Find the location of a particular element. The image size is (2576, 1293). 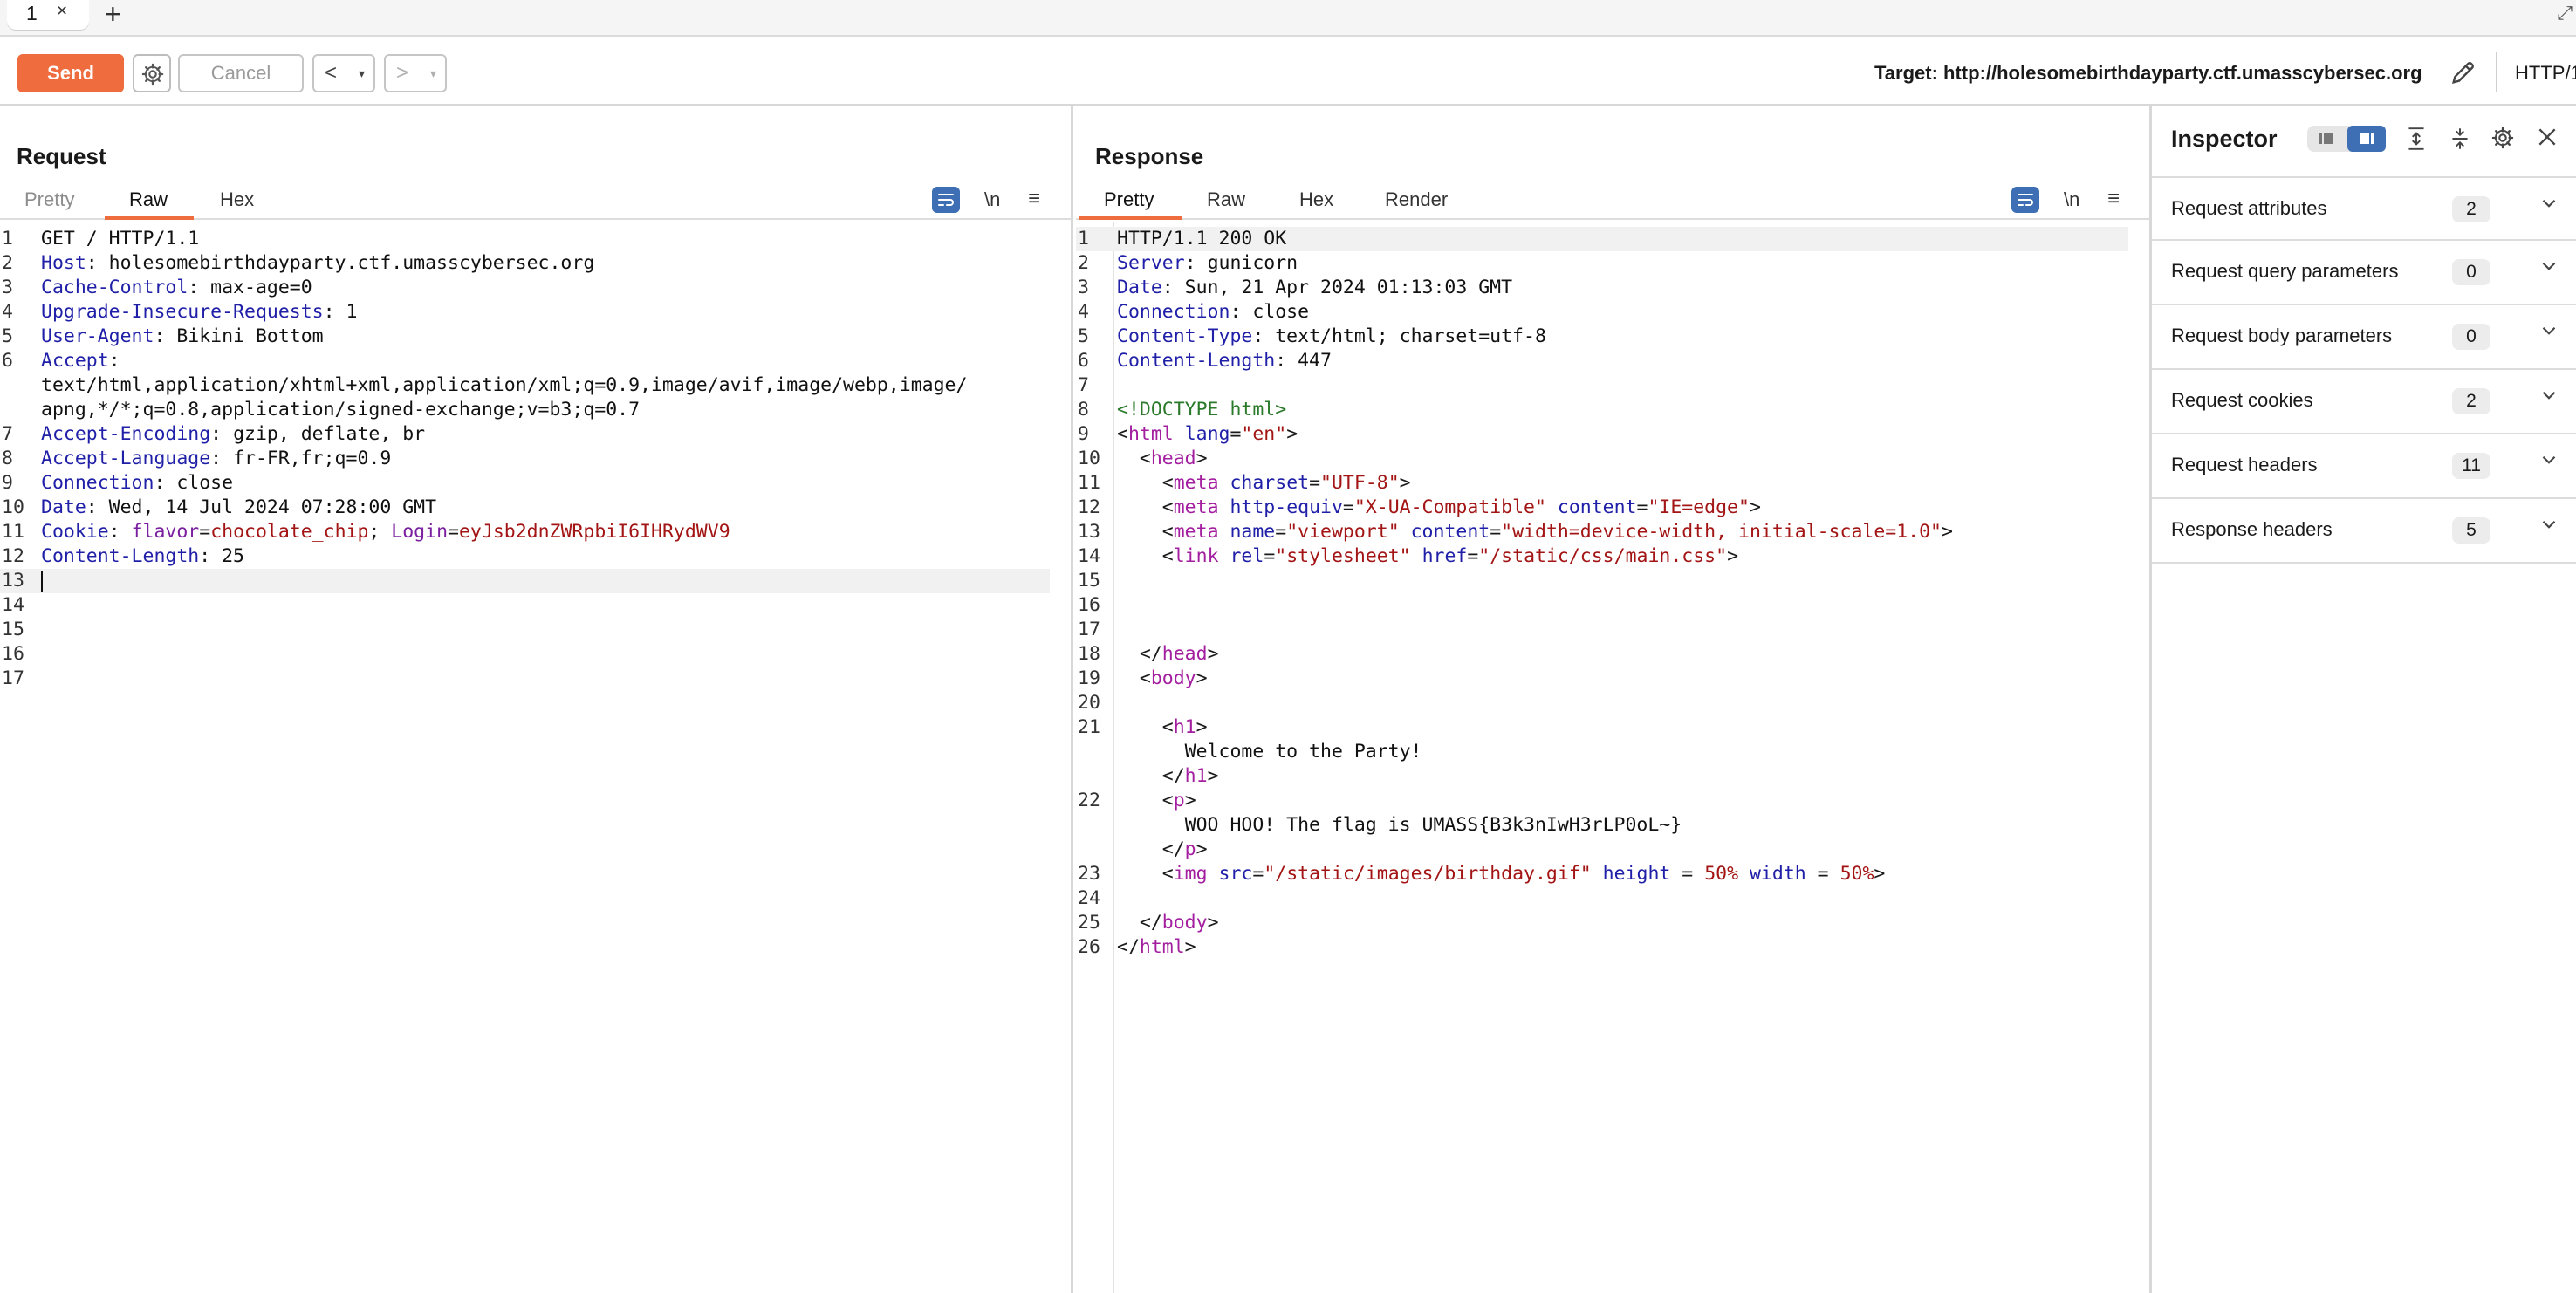

inspector-section-request-cookies: Request cookies 2 is located at coordinates (2364, 402).